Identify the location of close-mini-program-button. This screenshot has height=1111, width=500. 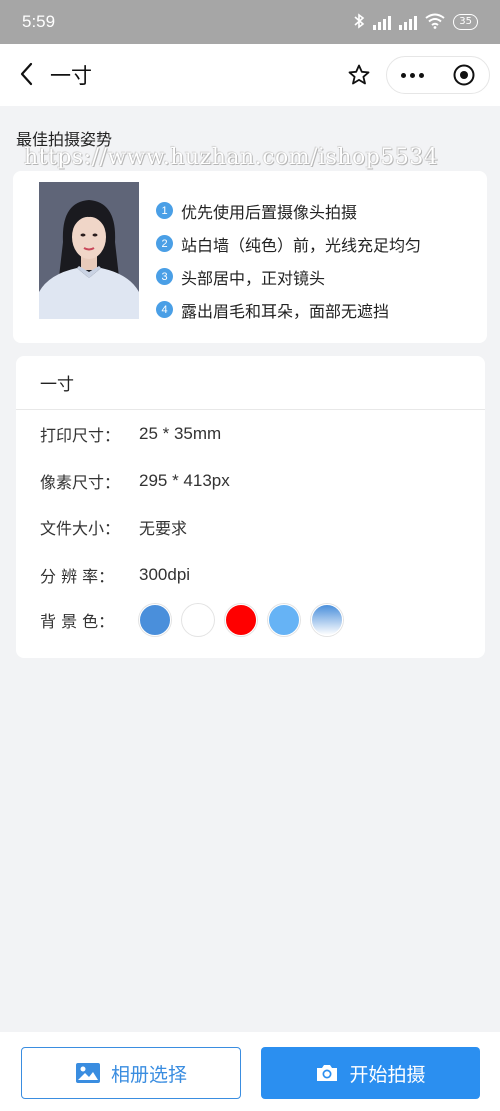
(463, 75).